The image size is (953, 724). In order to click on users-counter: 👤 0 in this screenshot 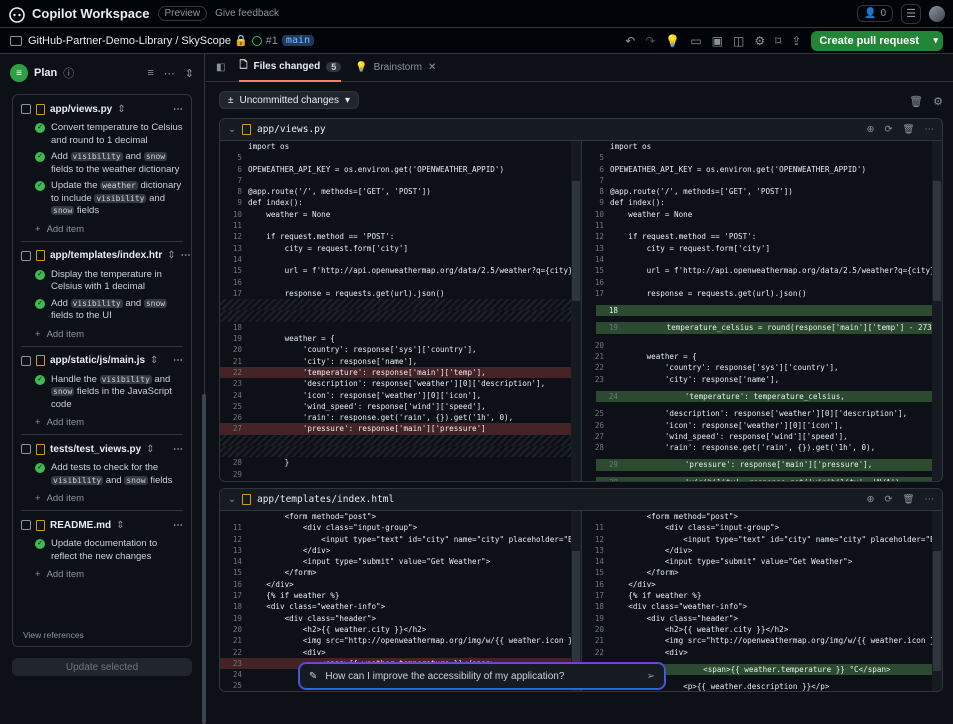, I will do `click(874, 13)`.